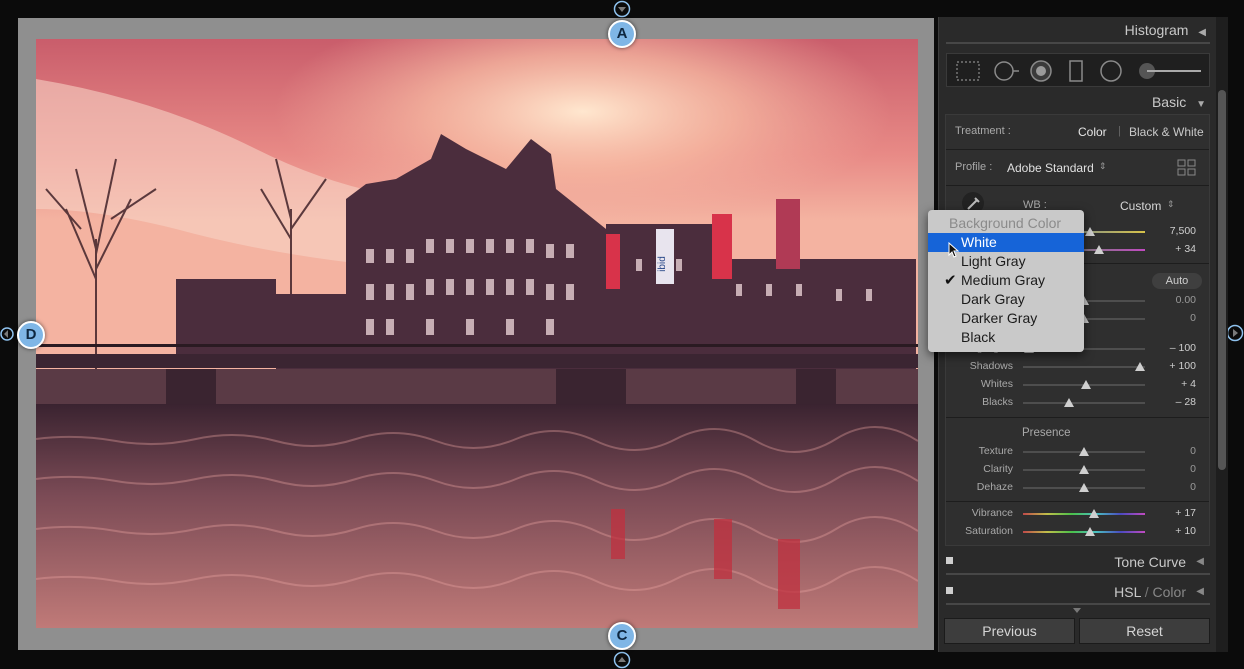  Describe the element at coordinates (1009, 631) in the screenshot. I see `previous-button: Previous` at that location.